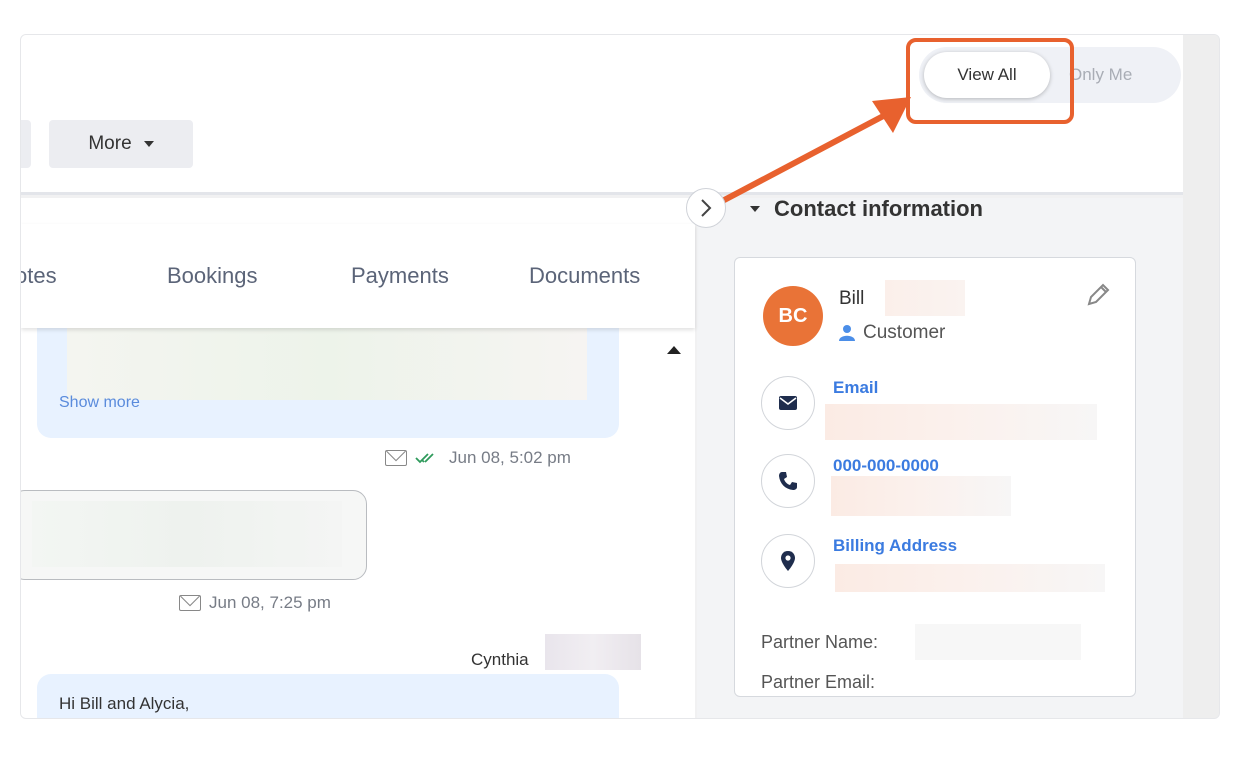 This screenshot has width=1242, height=758. Describe the element at coordinates (270, 602) in the screenshot. I see `message-time: Jun 08, 7:25 pm` at that location.